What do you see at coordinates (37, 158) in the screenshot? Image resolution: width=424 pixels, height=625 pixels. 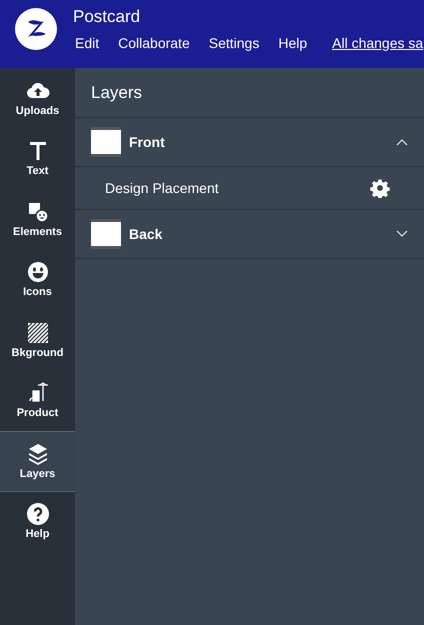 I see `sidebar-item: Text` at bounding box center [37, 158].